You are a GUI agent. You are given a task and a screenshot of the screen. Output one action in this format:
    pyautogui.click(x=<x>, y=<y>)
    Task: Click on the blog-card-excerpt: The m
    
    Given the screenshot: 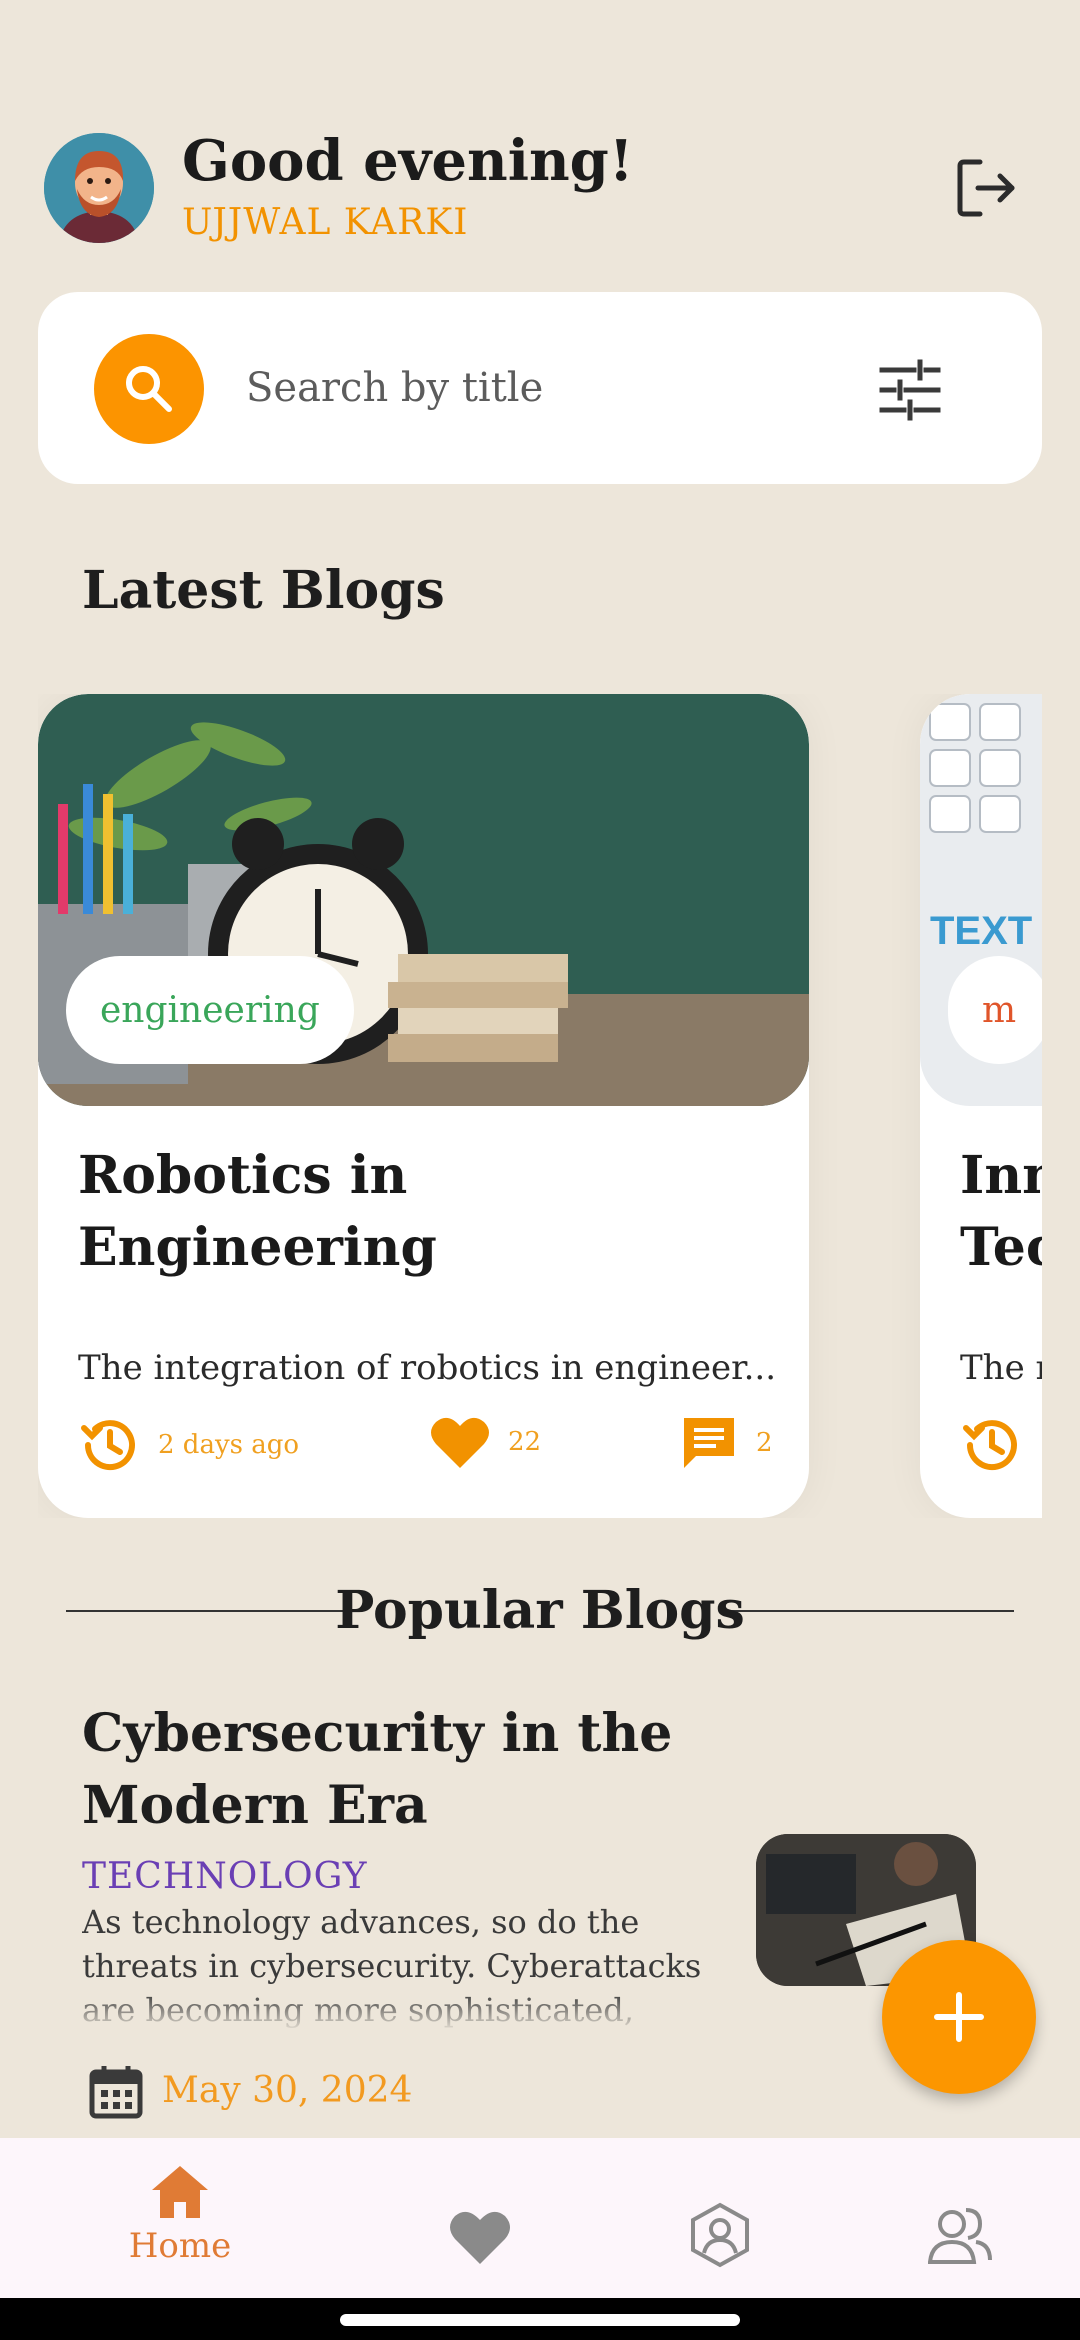 What is the action you would take?
    pyautogui.click(x=1001, y=1368)
    